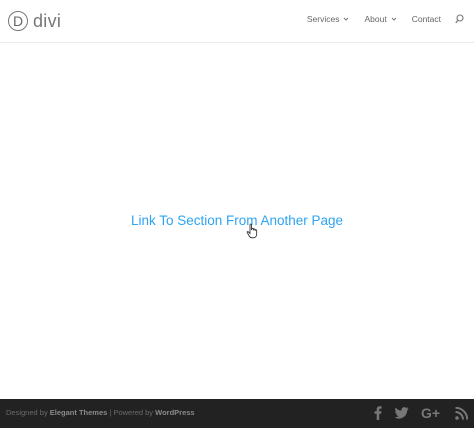  What do you see at coordinates (79, 412) in the screenshot?
I see `elegant-themes-link: Elegant Themes` at bounding box center [79, 412].